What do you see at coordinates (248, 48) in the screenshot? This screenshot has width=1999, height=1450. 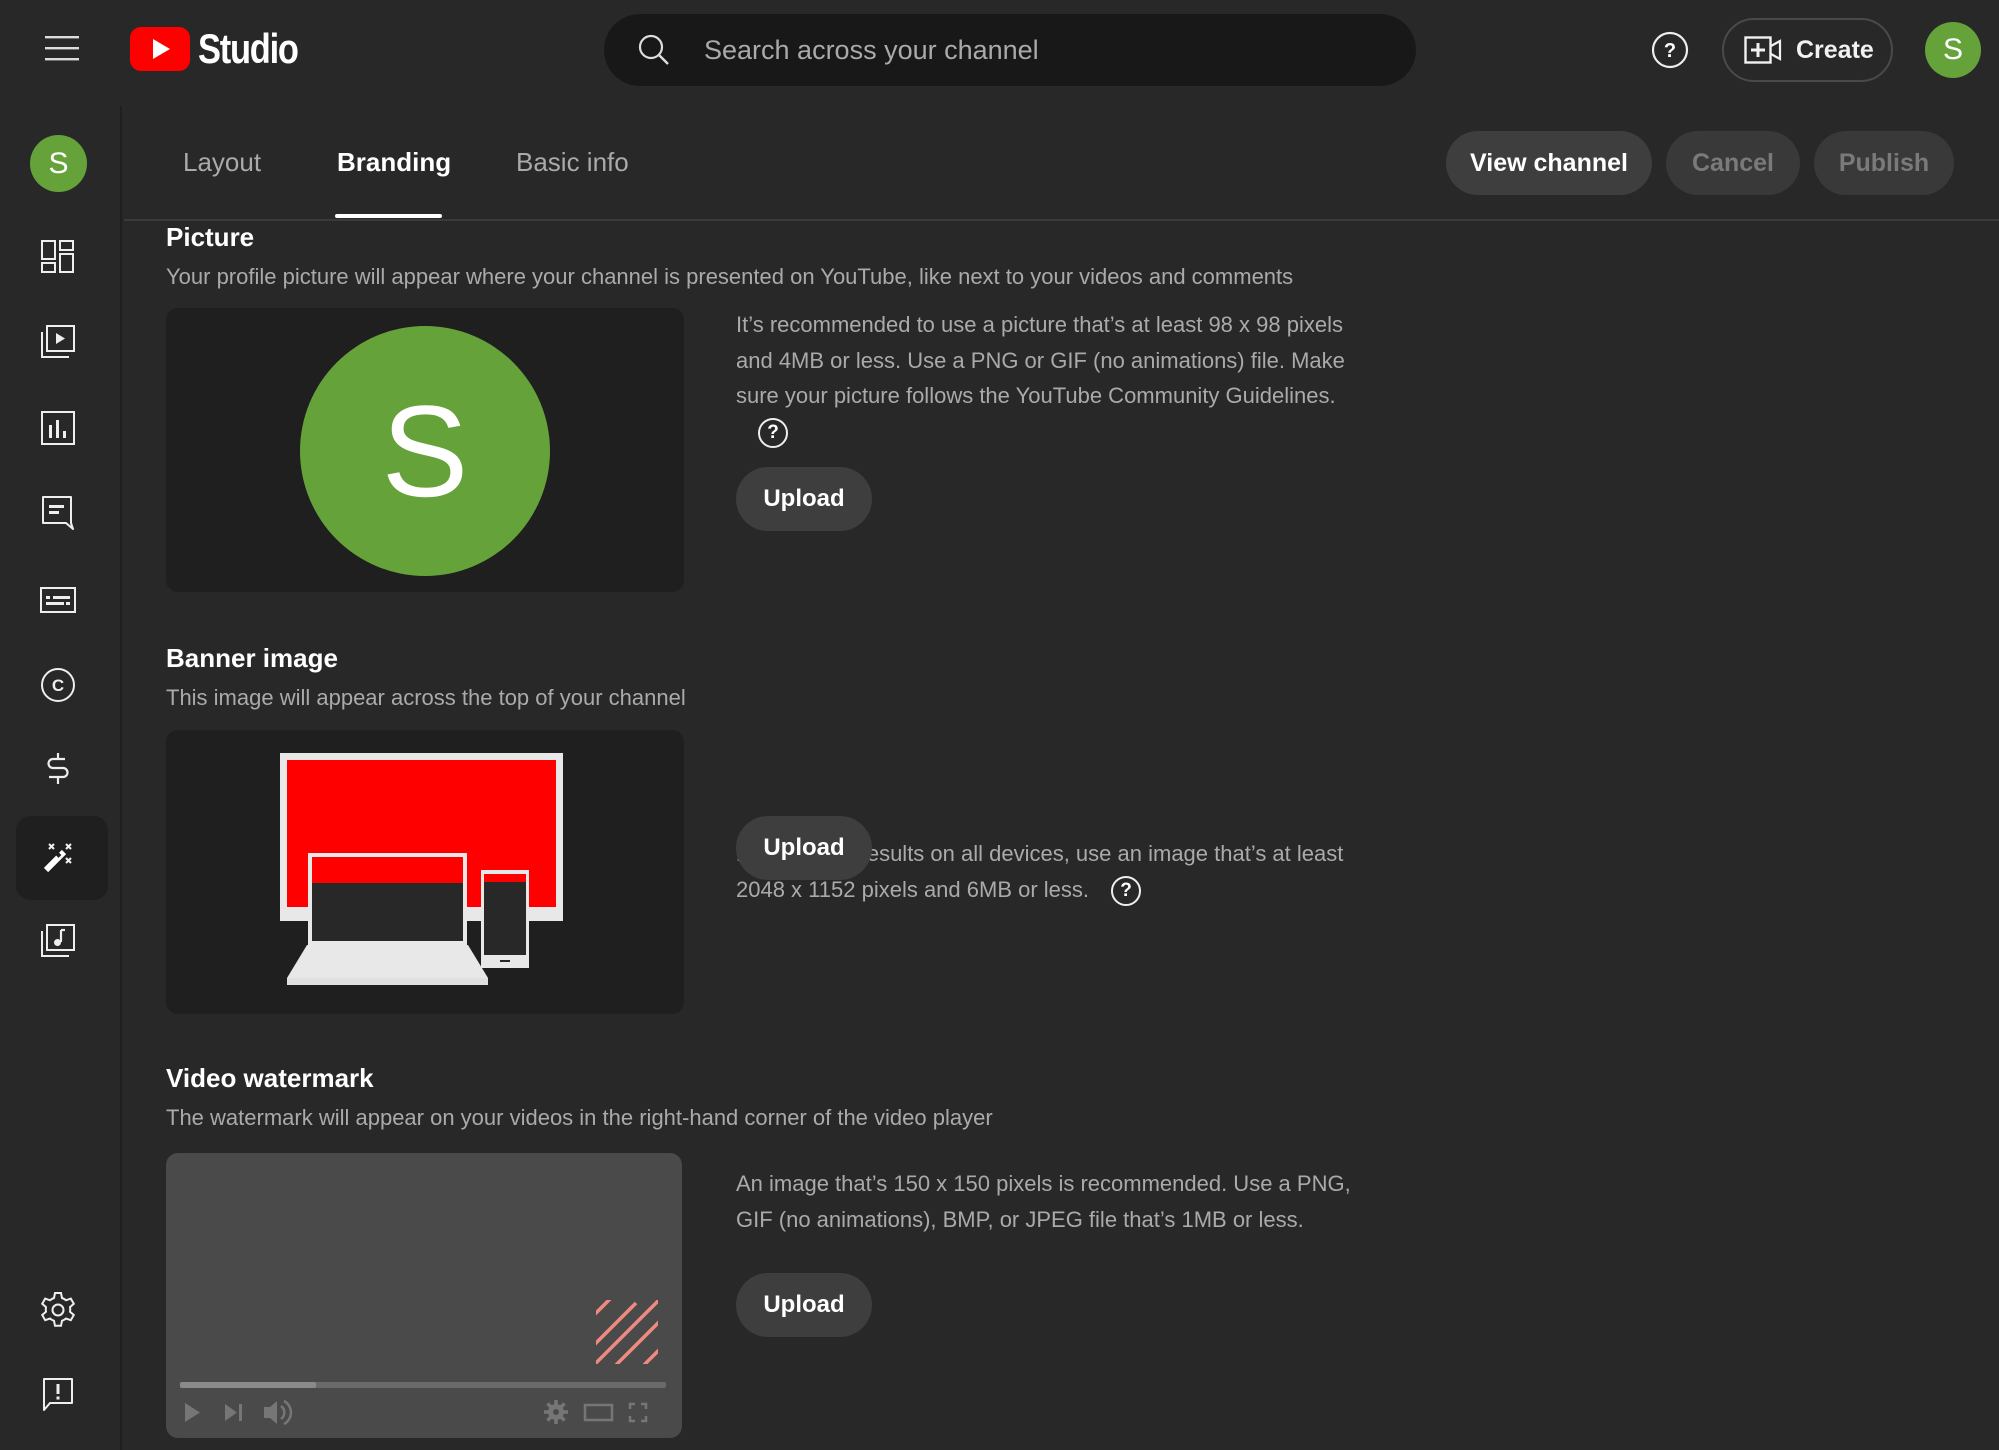 I see `logo-text: Studio` at bounding box center [248, 48].